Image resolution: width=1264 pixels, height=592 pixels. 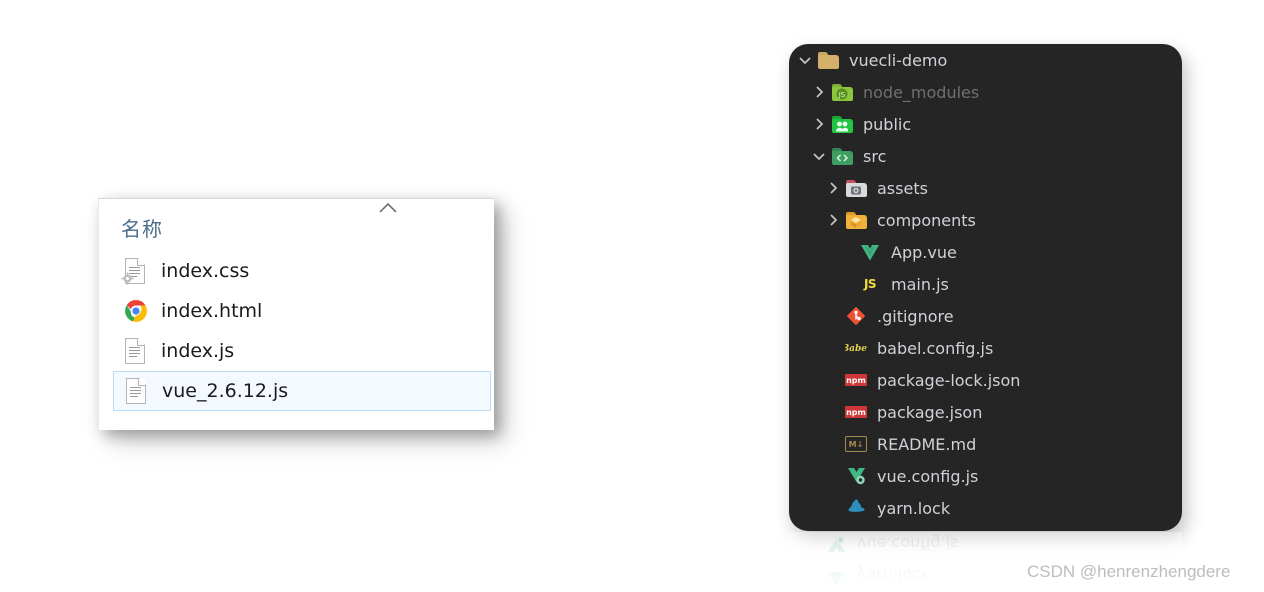 What do you see at coordinates (985, 60) in the screenshot?
I see `tree-row: vuecli-demo` at bounding box center [985, 60].